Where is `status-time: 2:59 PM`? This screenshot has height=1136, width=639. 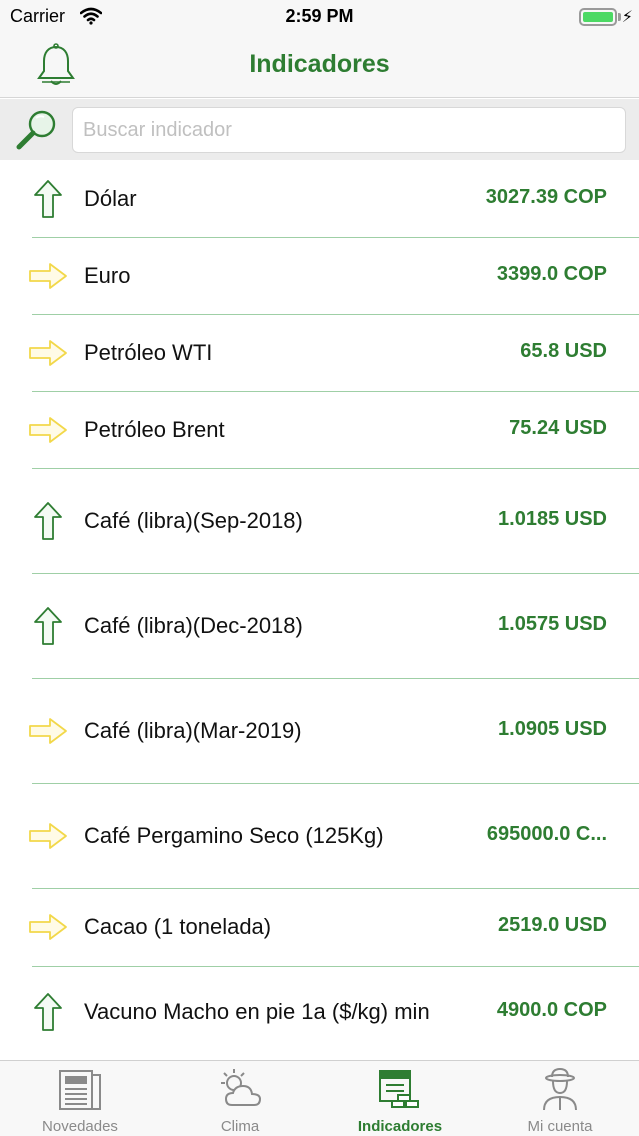 status-time: 2:59 PM is located at coordinates (319, 16).